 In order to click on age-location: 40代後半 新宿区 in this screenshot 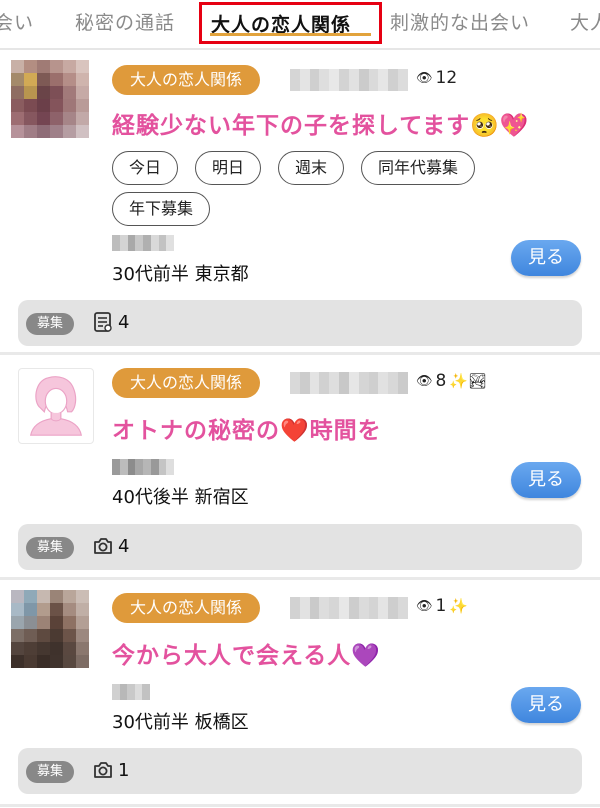, I will do `click(180, 497)`.